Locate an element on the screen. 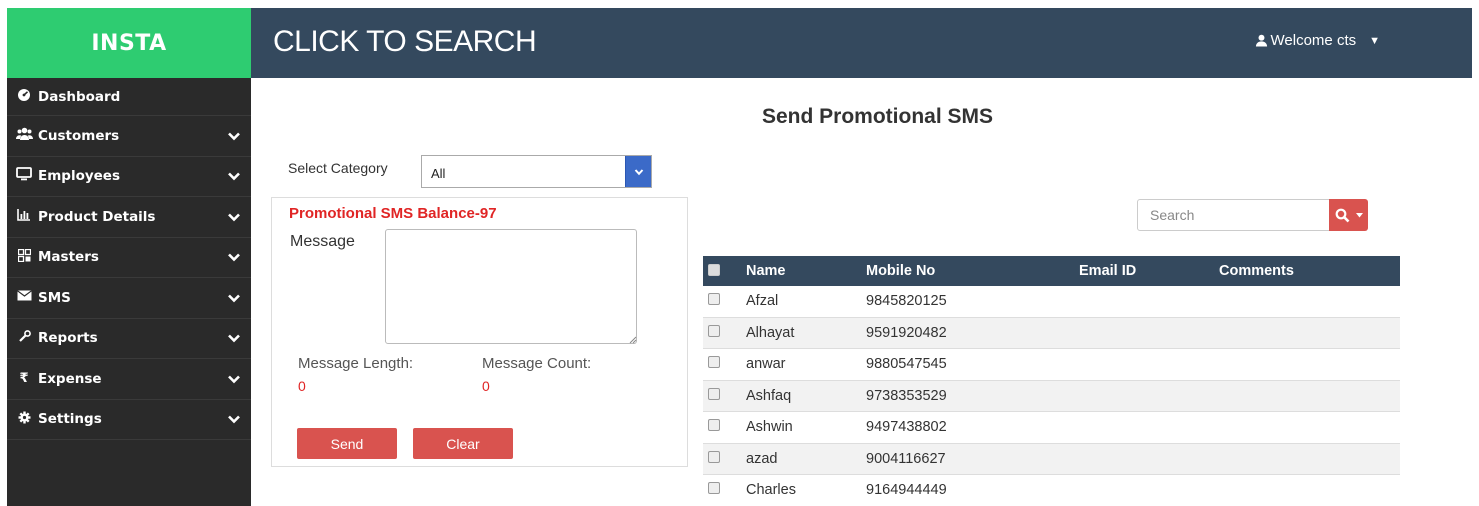 This screenshot has width=1479, height=506. column-header-email: Email ID is located at coordinates (1107, 271).